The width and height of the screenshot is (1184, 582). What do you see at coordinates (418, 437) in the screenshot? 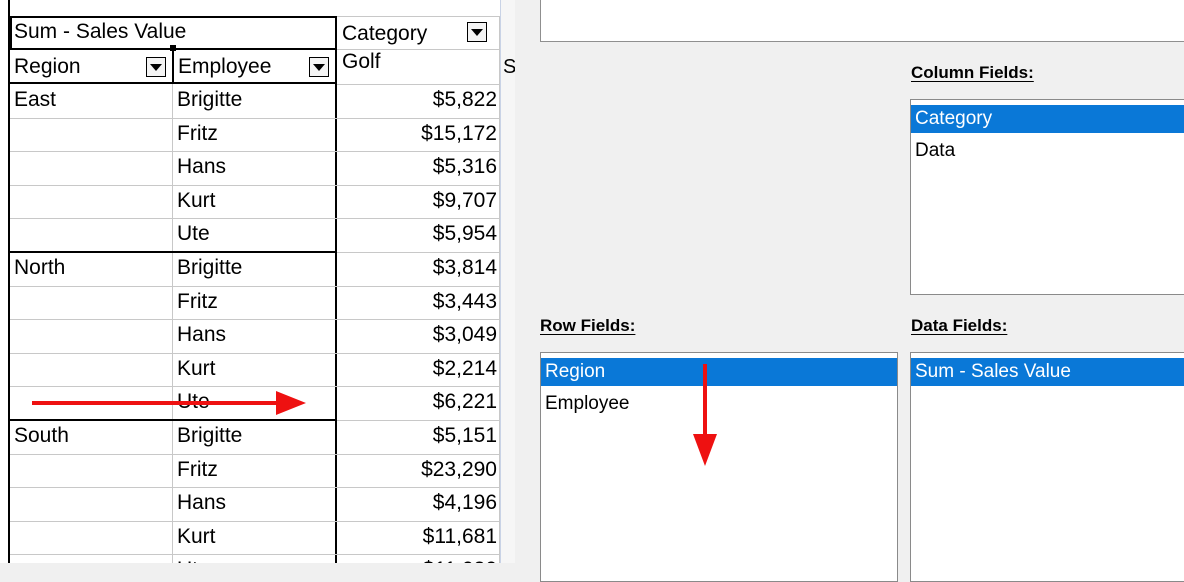
I see `value-cell: $5,151` at bounding box center [418, 437].